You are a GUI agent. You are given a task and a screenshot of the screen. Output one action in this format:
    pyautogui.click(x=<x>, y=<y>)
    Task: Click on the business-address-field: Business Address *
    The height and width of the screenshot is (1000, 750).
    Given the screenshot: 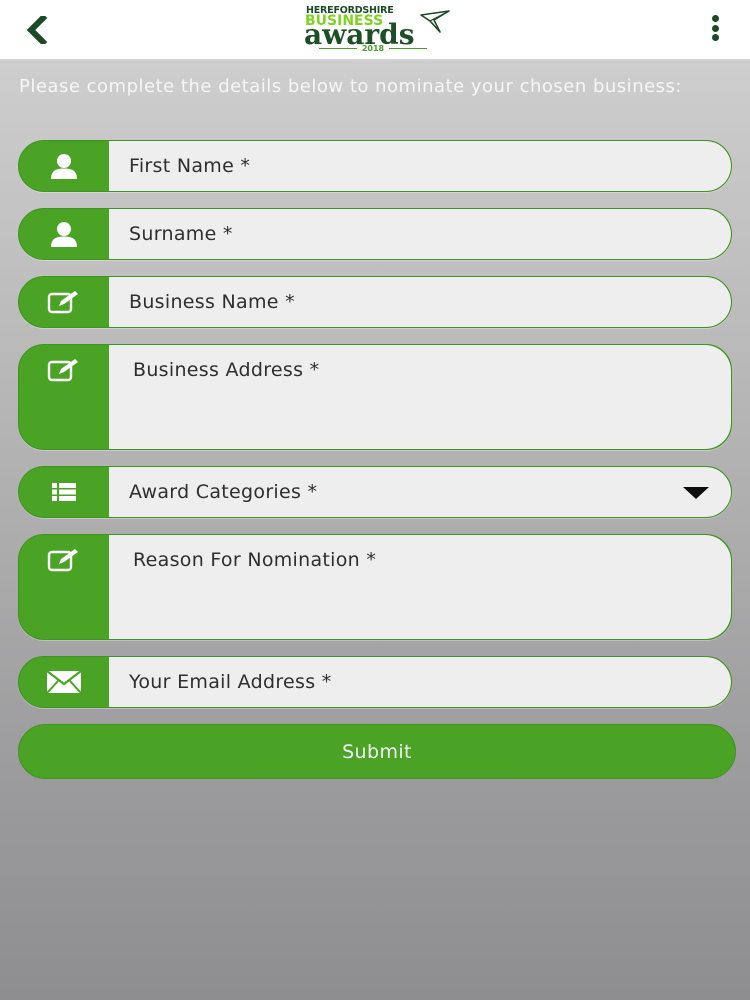 What is the action you would take?
    pyautogui.click(x=375, y=397)
    